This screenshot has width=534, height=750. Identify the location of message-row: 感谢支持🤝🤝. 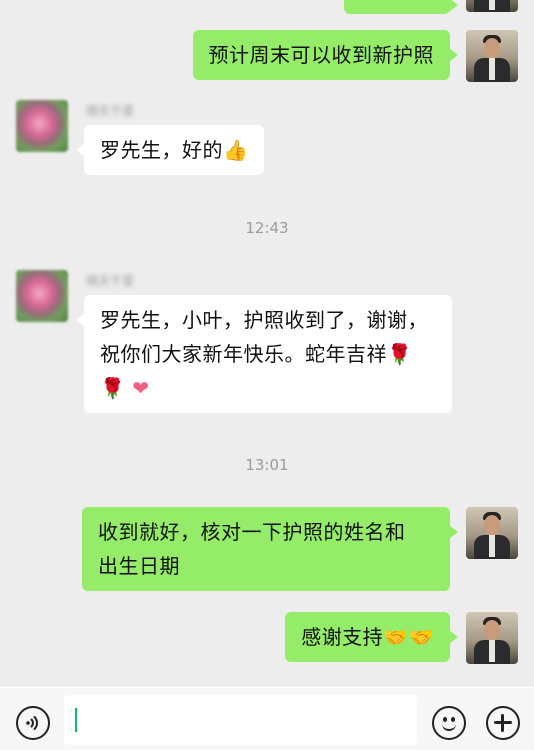
(267, 642).